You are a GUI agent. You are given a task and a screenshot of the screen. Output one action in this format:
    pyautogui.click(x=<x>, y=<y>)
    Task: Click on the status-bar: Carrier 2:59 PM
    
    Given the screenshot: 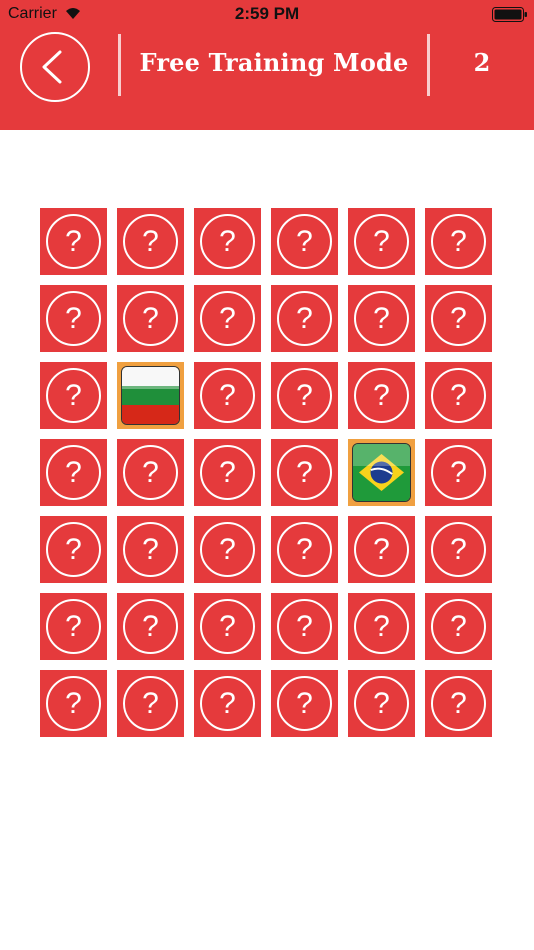 What is the action you would take?
    pyautogui.click(x=267, y=14)
    